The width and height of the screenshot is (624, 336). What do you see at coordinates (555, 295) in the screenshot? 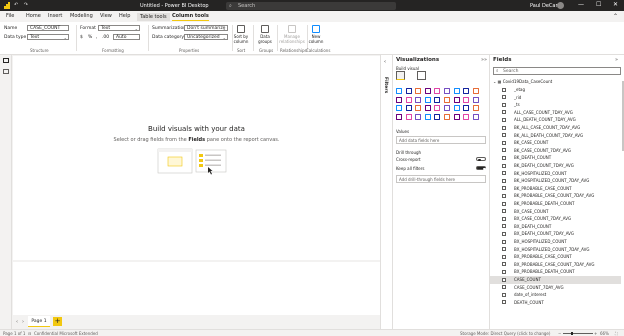
I see `field-row: date_of_interest` at bounding box center [555, 295].